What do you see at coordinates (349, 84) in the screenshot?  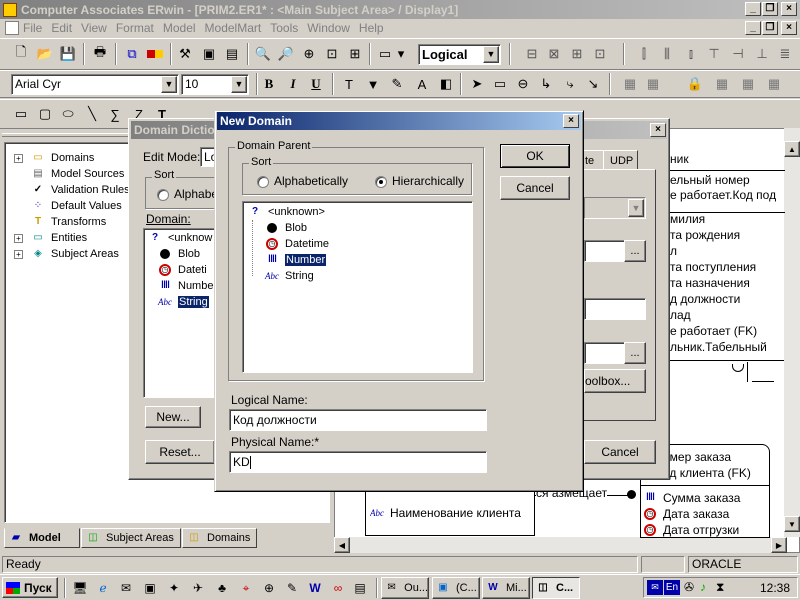 I see `font-color-icon: T` at bounding box center [349, 84].